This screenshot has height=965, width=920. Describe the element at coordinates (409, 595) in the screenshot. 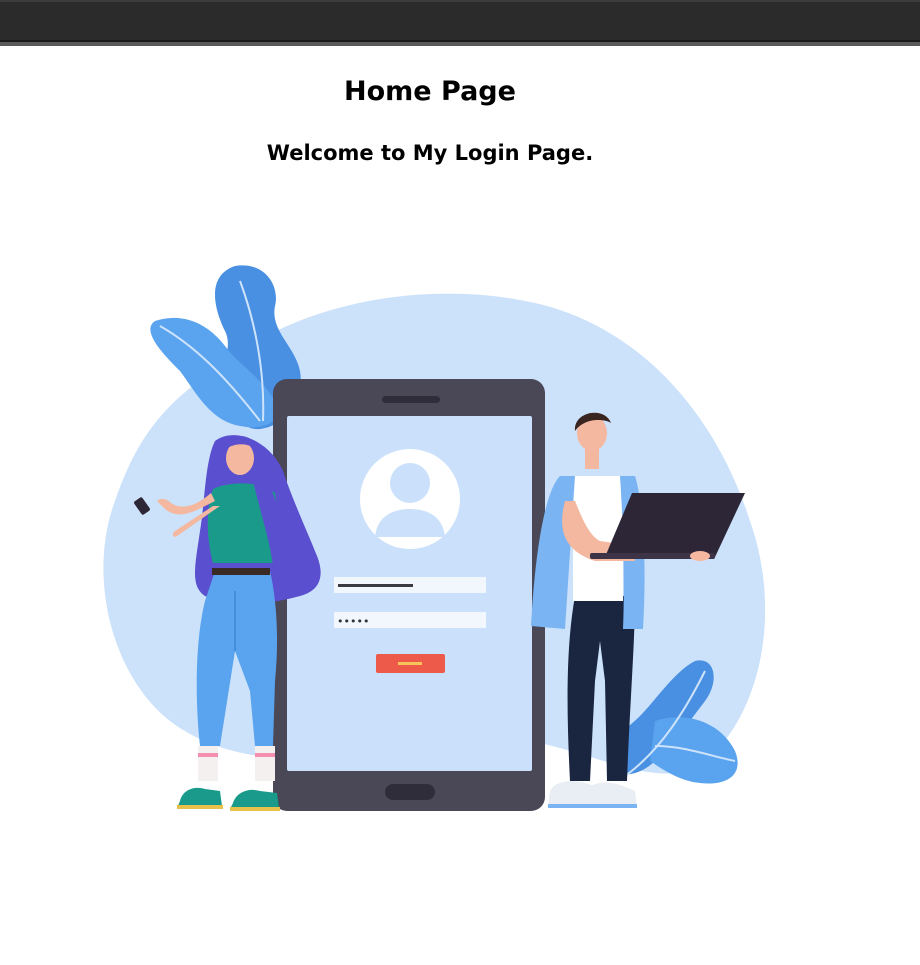

I see `phone: •••••` at that location.